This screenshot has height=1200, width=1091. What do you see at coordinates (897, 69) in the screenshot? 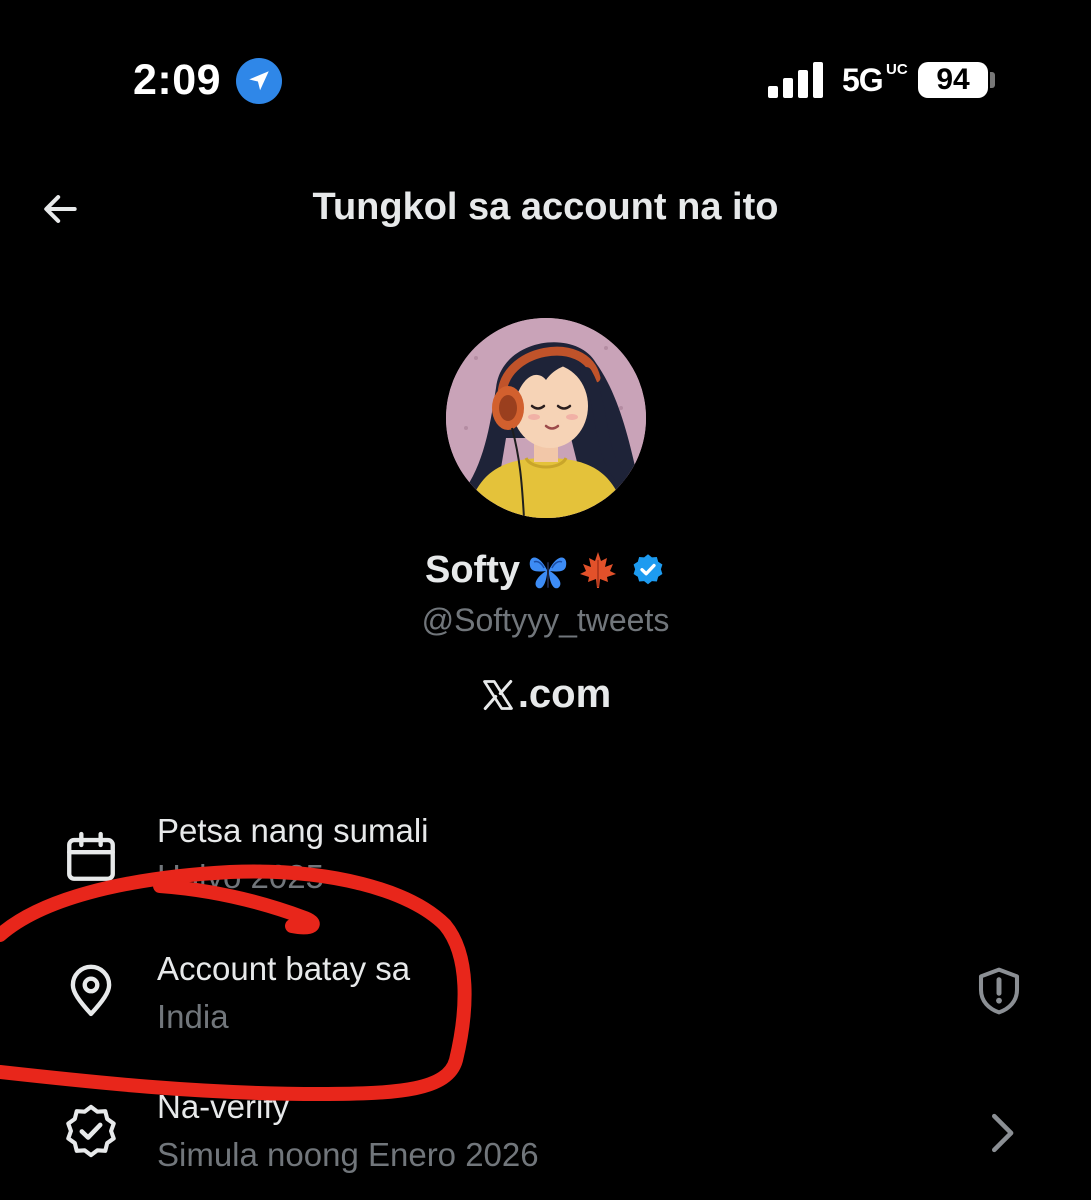
I see `network-type-suffix: UC` at bounding box center [897, 69].